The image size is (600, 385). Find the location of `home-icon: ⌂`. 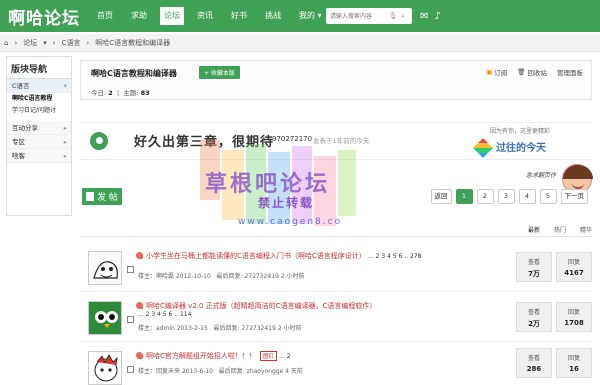

home-icon: ⌂ is located at coordinates (6, 43).